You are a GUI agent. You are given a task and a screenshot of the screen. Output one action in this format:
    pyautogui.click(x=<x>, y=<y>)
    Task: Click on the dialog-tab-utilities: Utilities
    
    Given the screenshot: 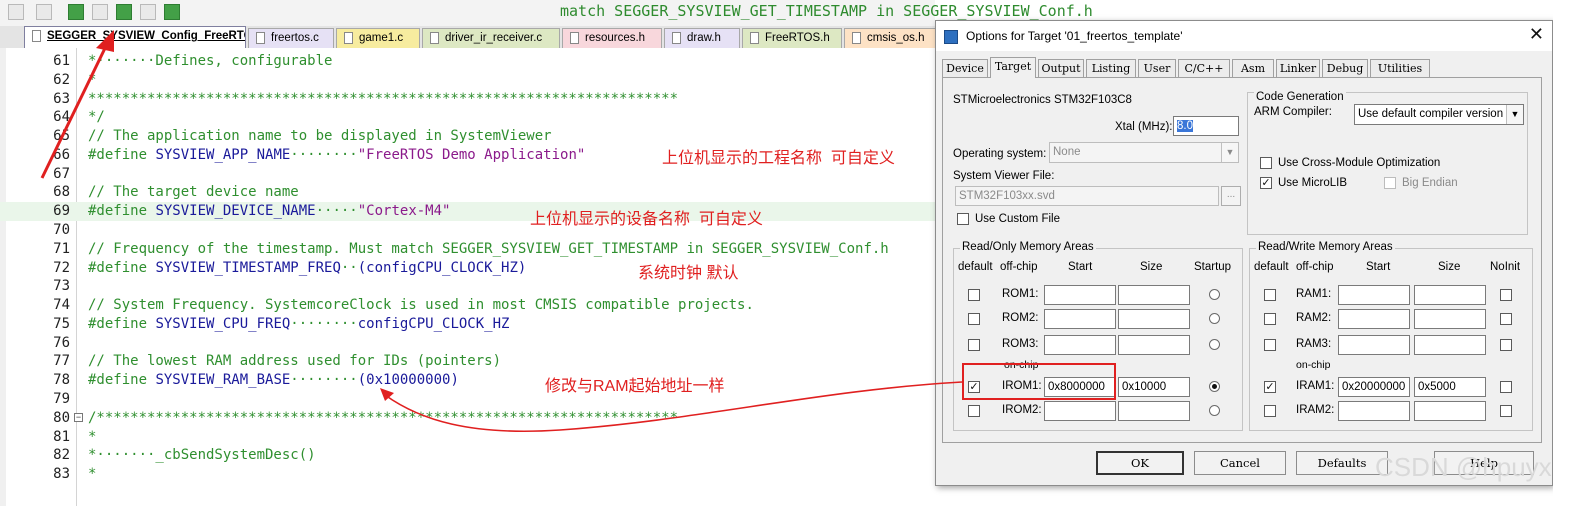 What is the action you would take?
    pyautogui.click(x=1400, y=68)
    